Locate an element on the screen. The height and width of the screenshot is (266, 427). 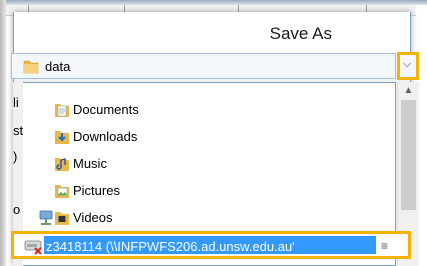
fragment-text: o is located at coordinates (17, 209).